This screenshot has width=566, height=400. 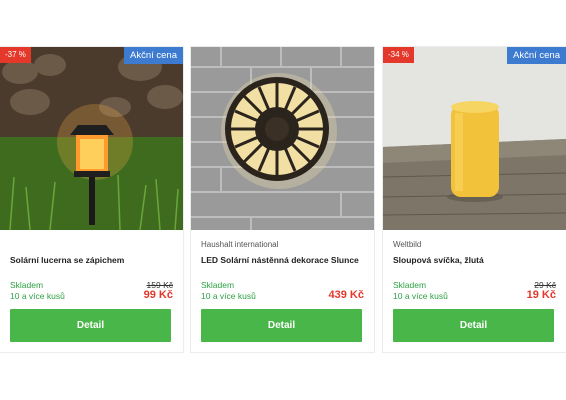 I want to click on discount-badge: -37 %, so click(x=15, y=55).